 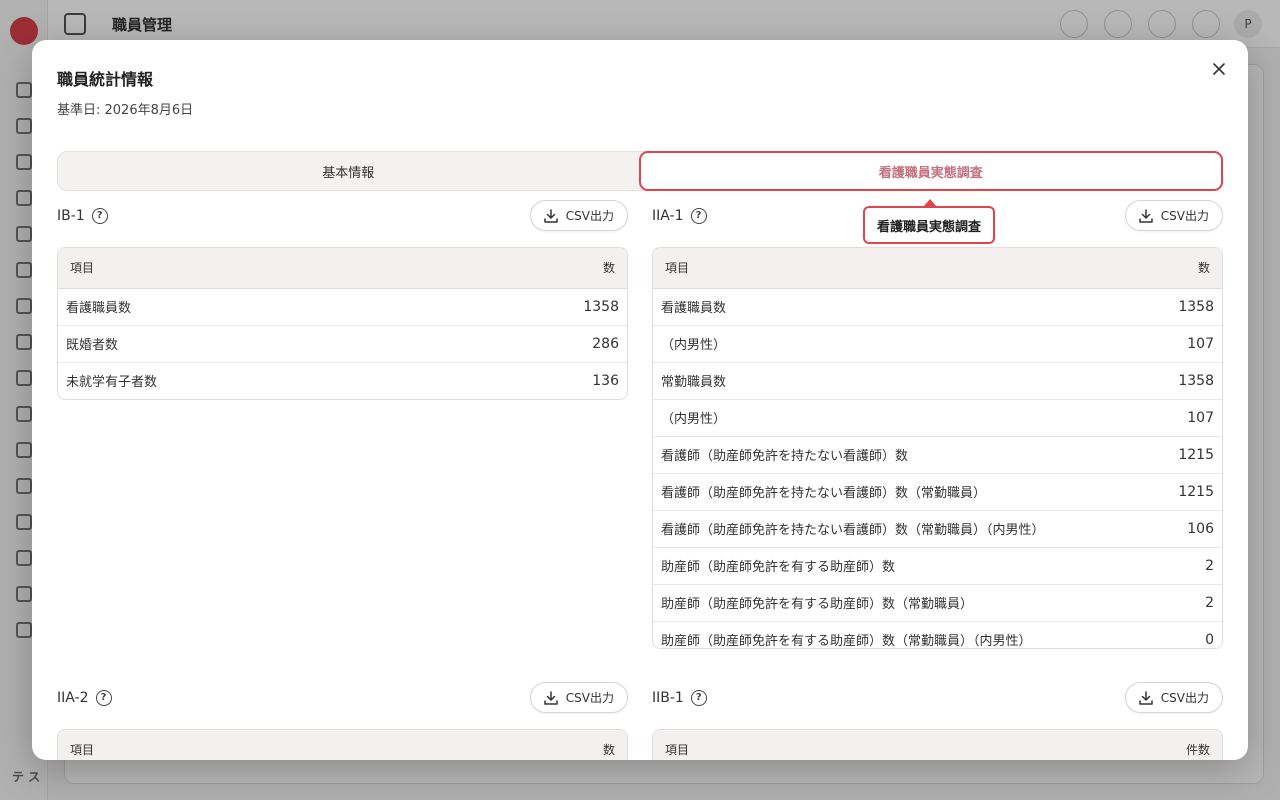 I want to click on table-row: 助産師（助産師免許を有する助産師）数 2, so click(x=937, y=566).